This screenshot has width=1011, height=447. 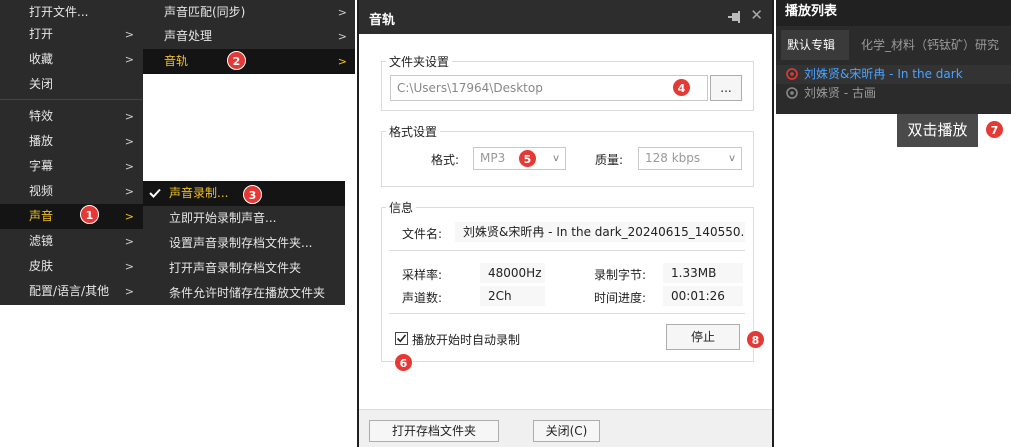 I want to click on sound-submenu: 声音匹配(同步) > 声音处理 > 音轨 >, so click(x=249, y=37).